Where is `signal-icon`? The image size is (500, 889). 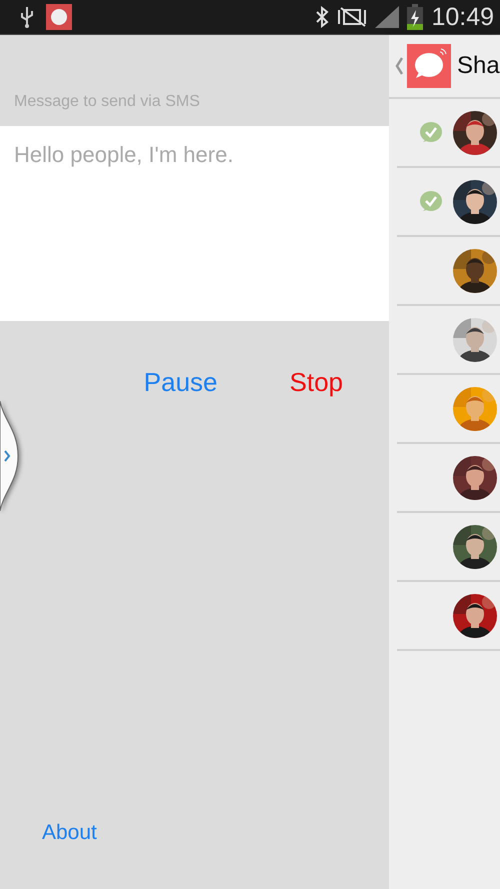
signal-icon is located at coordinates (387, 17).